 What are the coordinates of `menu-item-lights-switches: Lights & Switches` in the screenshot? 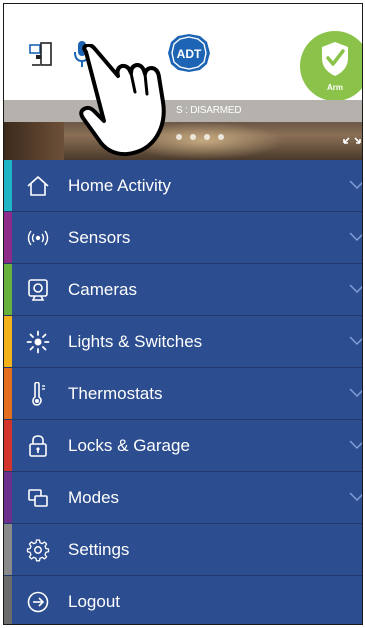 It's located at (183, 342).